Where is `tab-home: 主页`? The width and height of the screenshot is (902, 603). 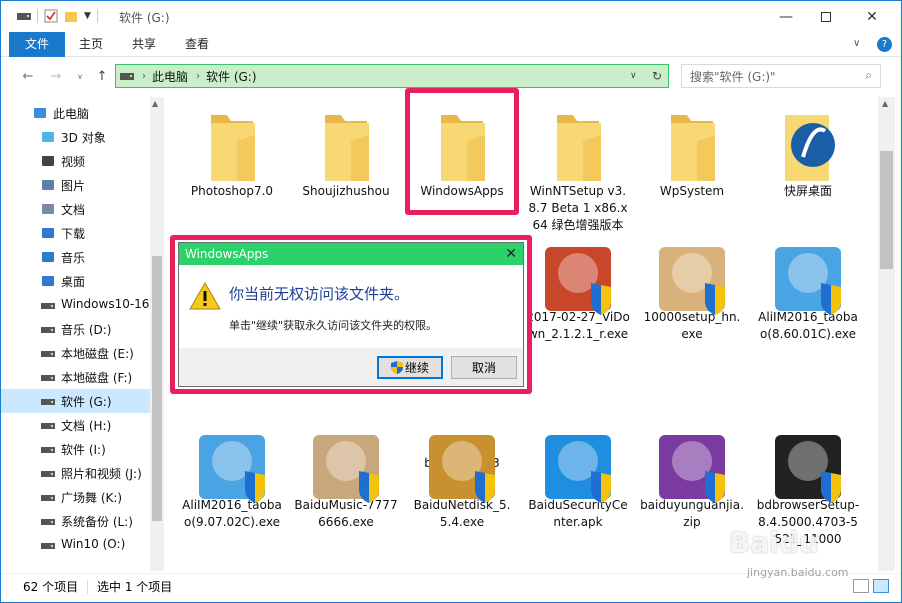
tab-home: 主页 is located at coordinates (91, 44).